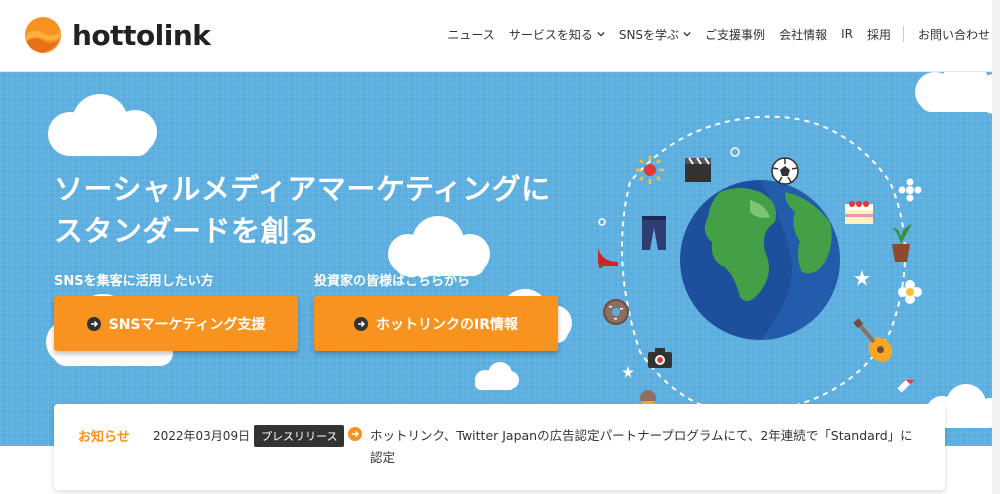 The image size is (1000, 494). What do you see at coordinates (550, 34) in the screenshot?
I see `nav-label: サービスを知る` at bounding box center [550, 34].